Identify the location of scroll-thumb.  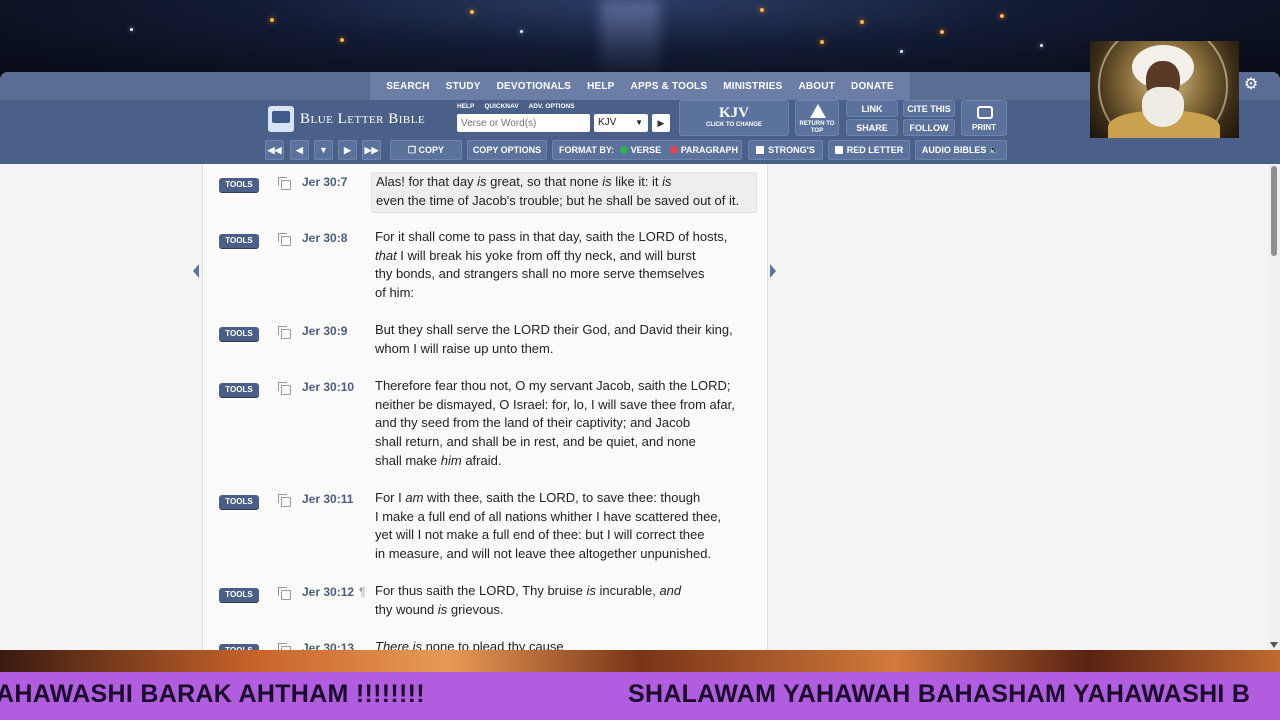
(1274, 211).